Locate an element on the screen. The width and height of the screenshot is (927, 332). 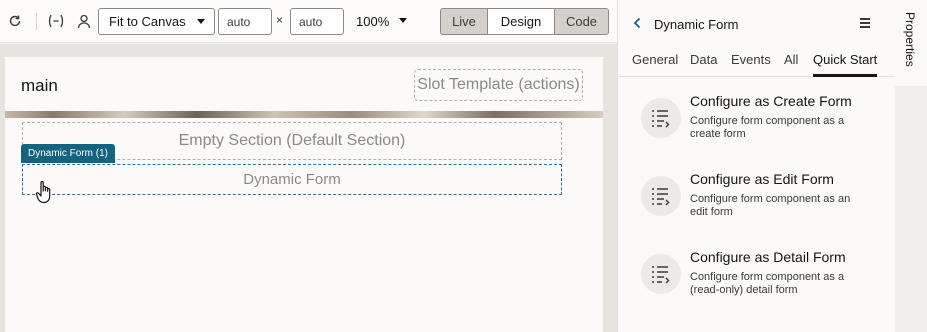
properties-side-tab-label: Properties is located at coordinates (910, 39).